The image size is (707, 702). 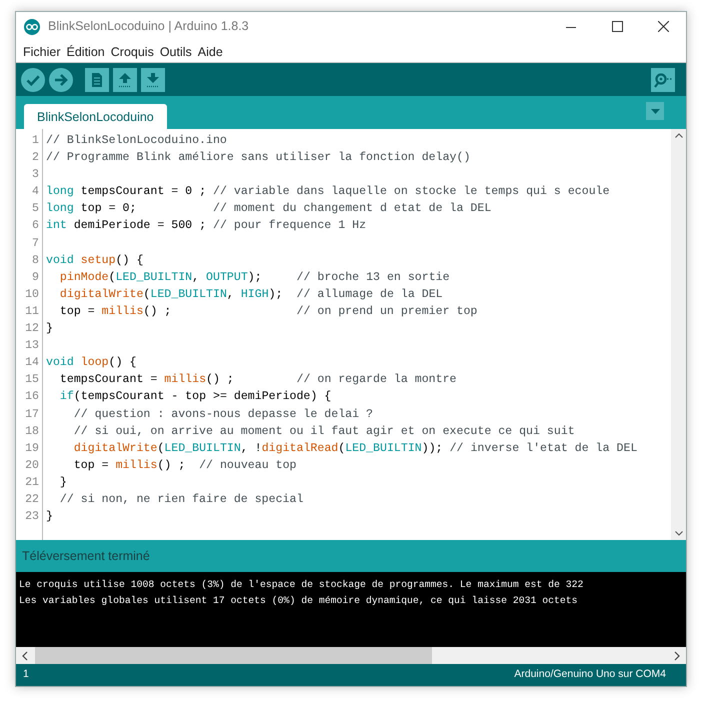 What do you see at coordinates (355, 448) in the screenshot?
I see `code-line: digitalWrite(LED_BUILTIN, !digitalRead(LED_BUILTIN)); // inverse l'etat de la DEL` at bounding box center [355, 448].